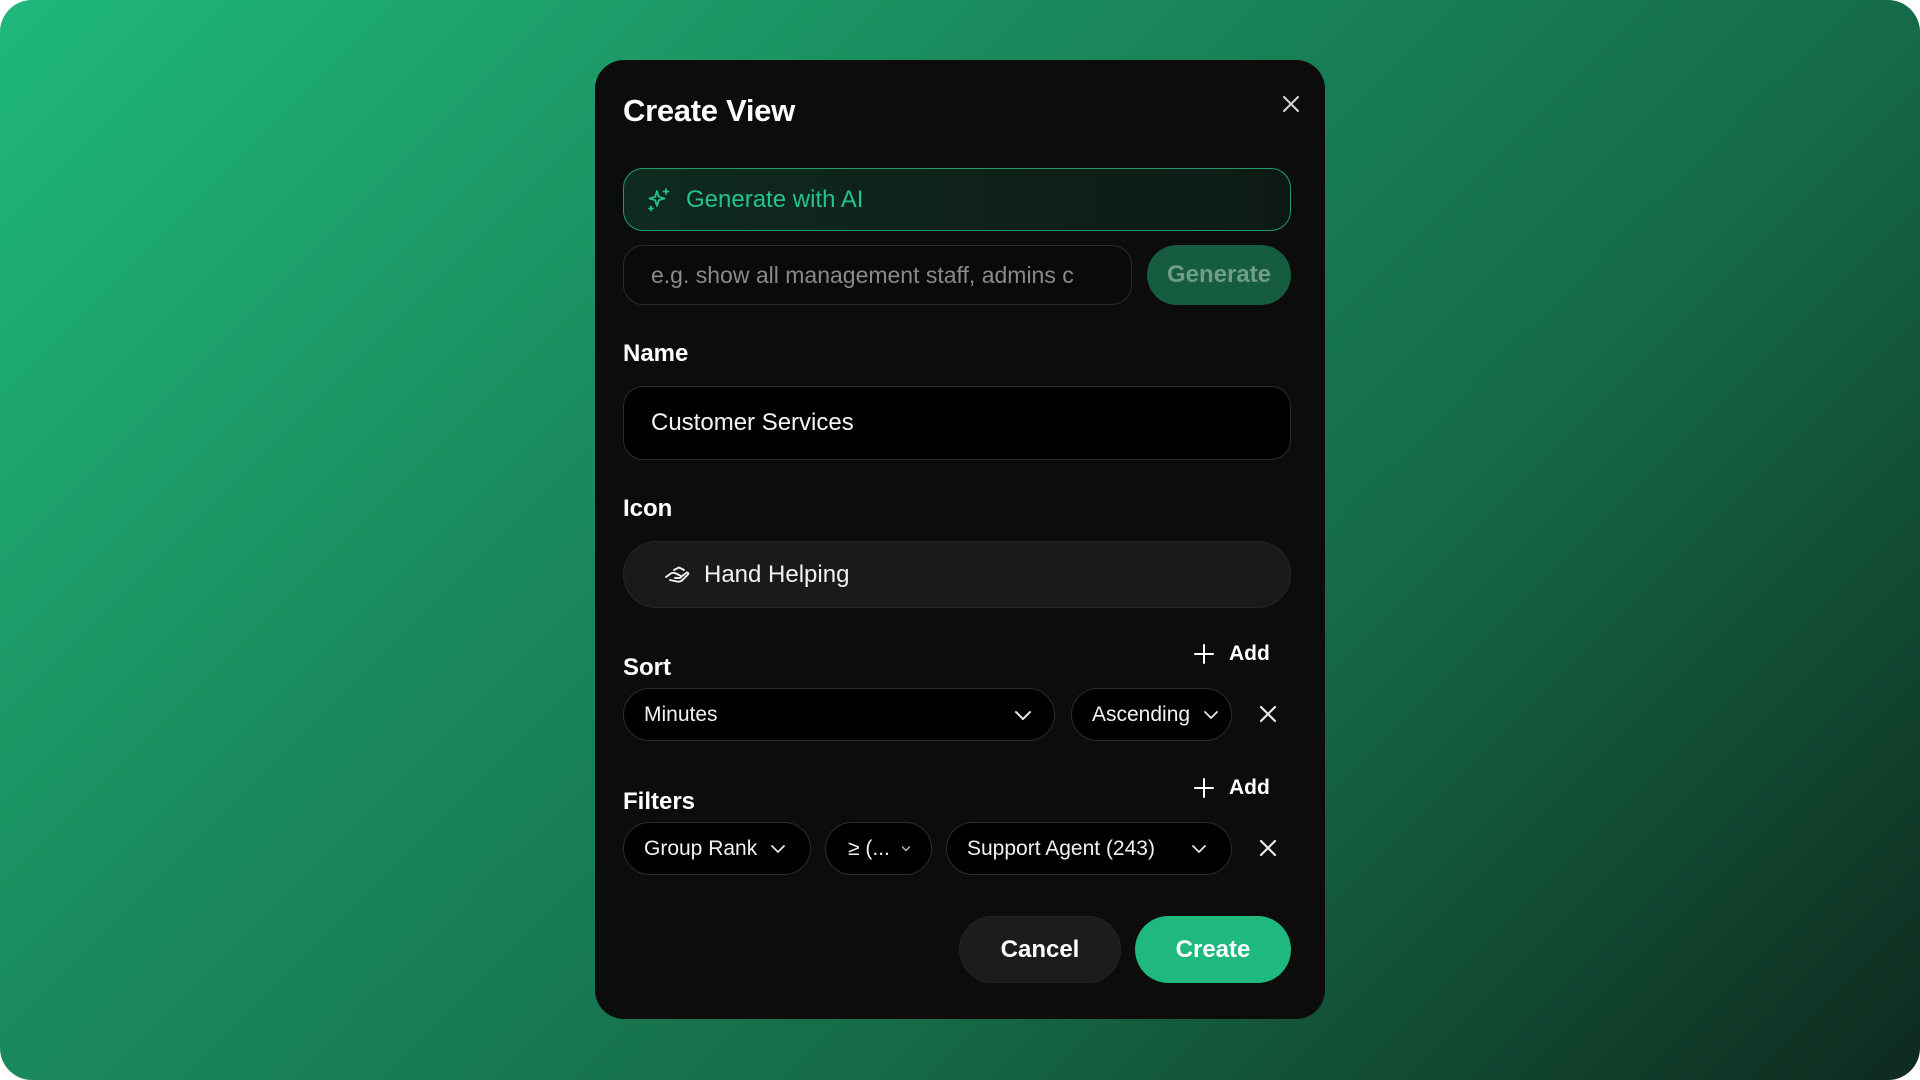 This screenshot has width=1920, height=1080. I want to click on hand-helping-icon, so click(677, 574).